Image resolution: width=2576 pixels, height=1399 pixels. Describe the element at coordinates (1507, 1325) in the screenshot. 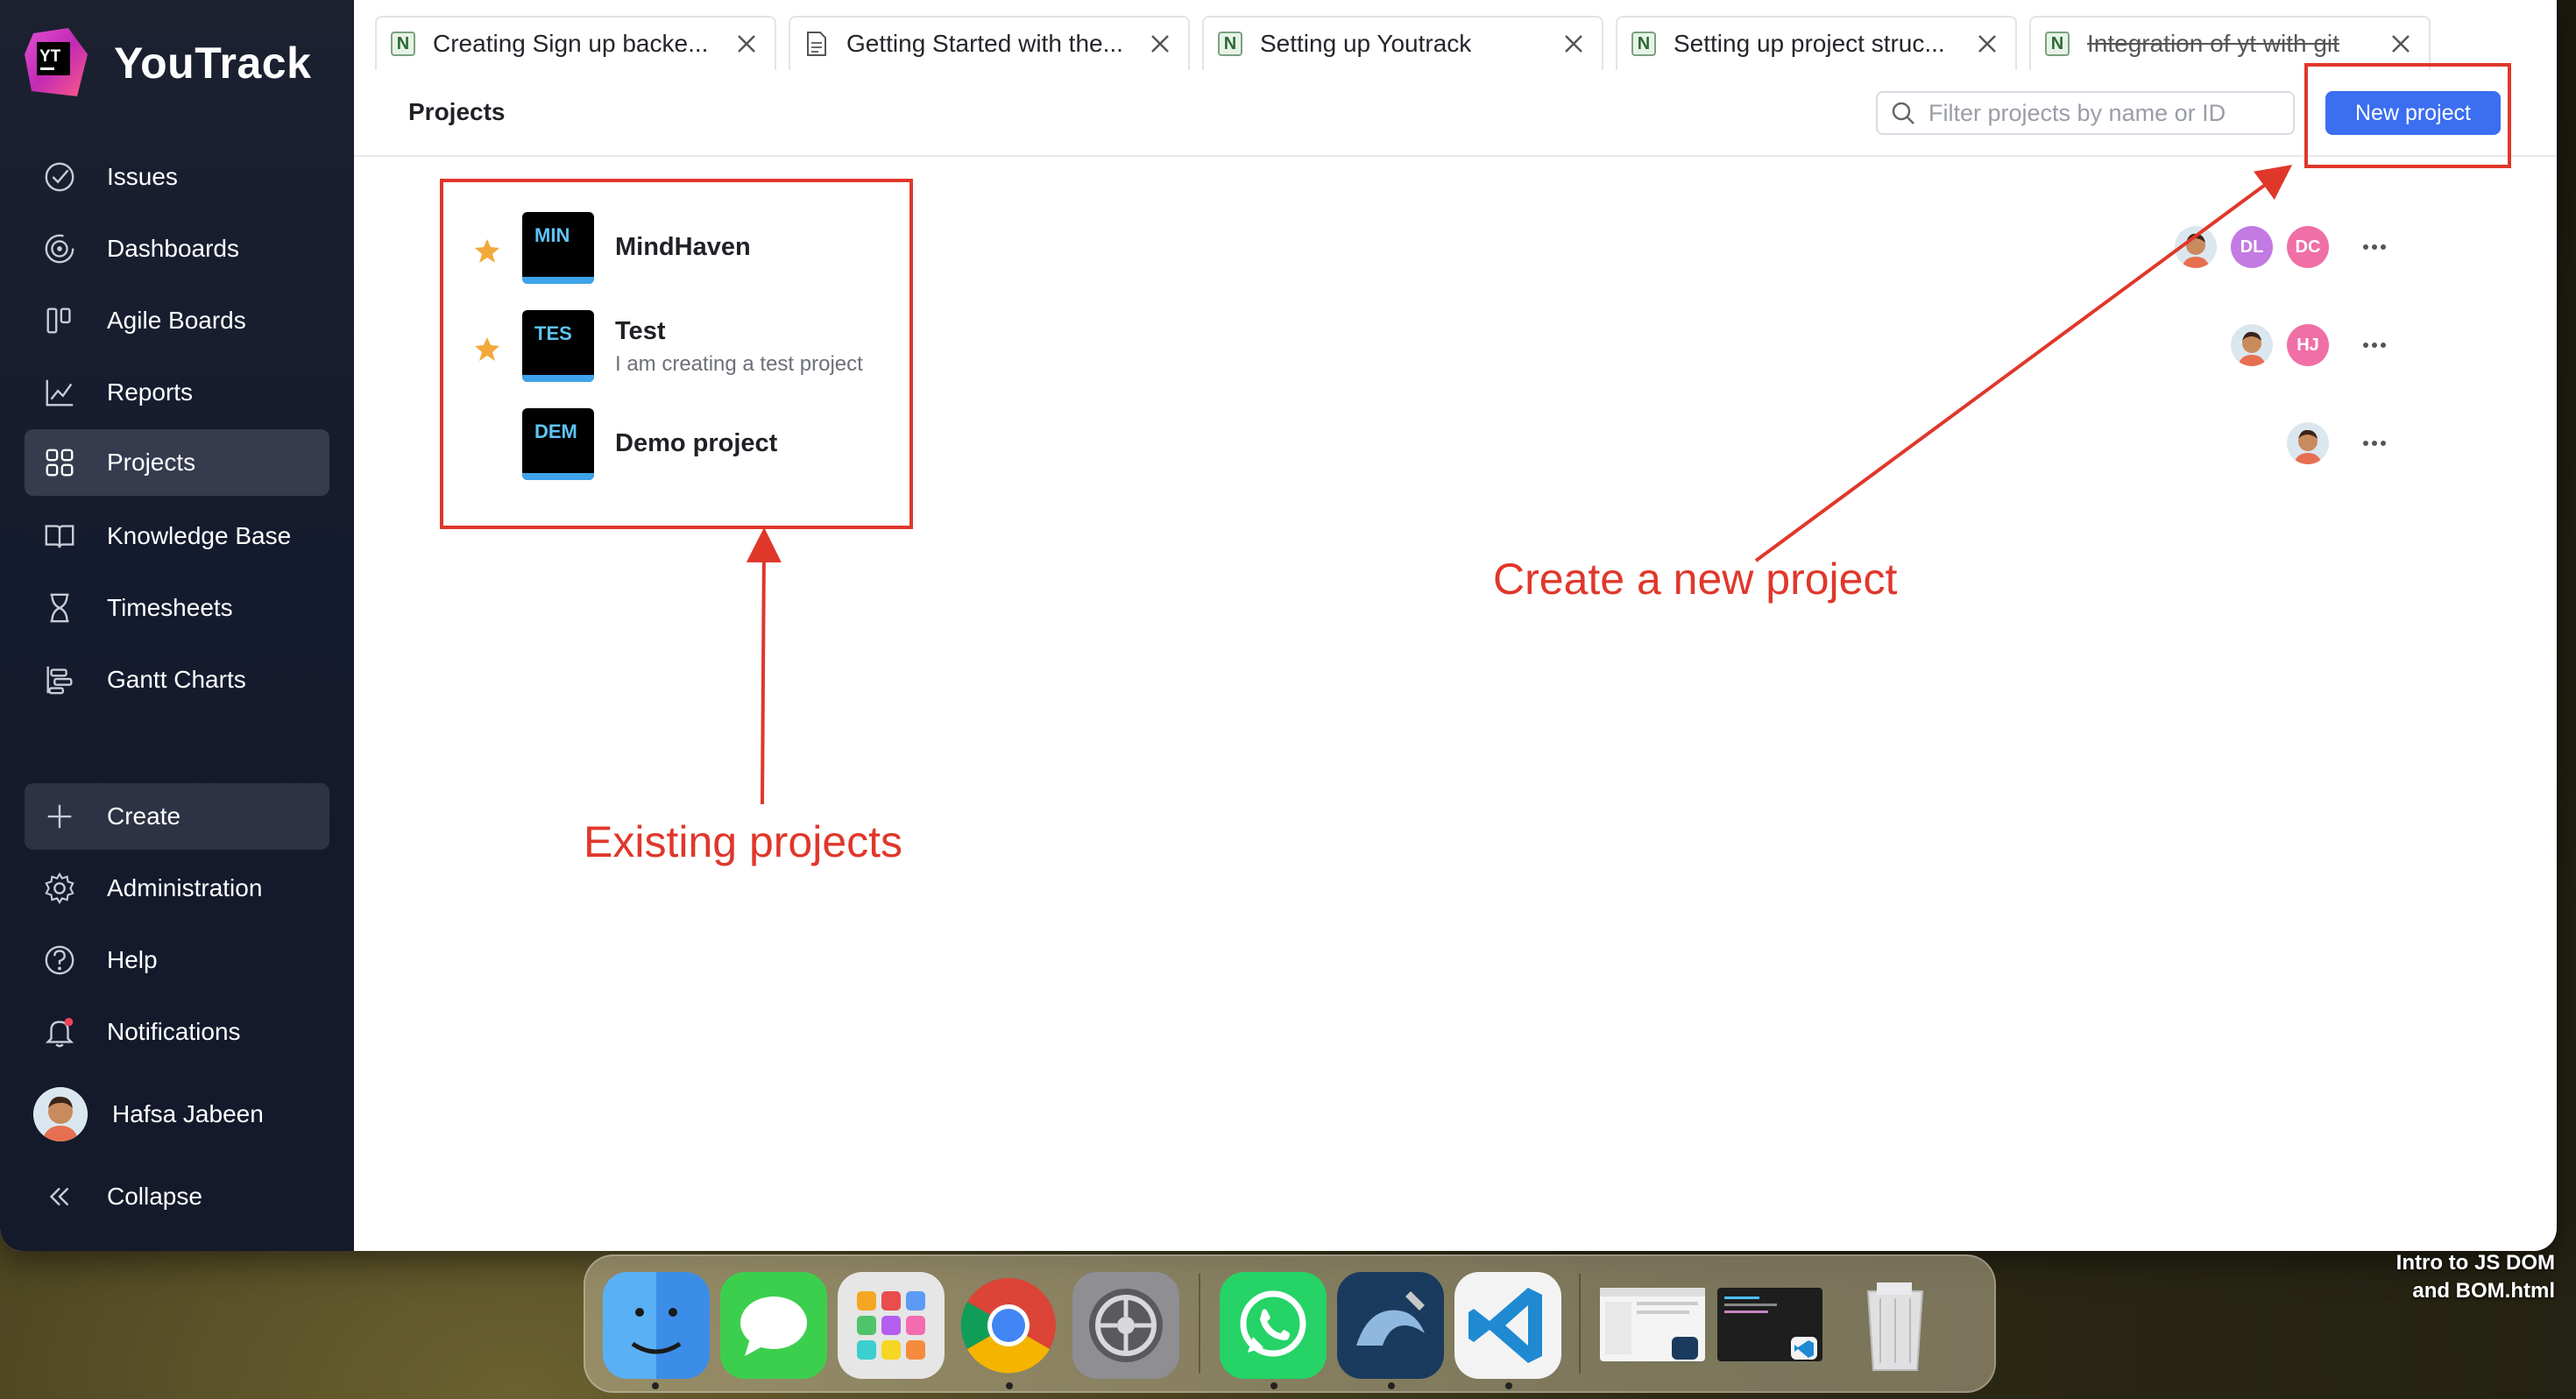

I see `vscode-icon` at that location.